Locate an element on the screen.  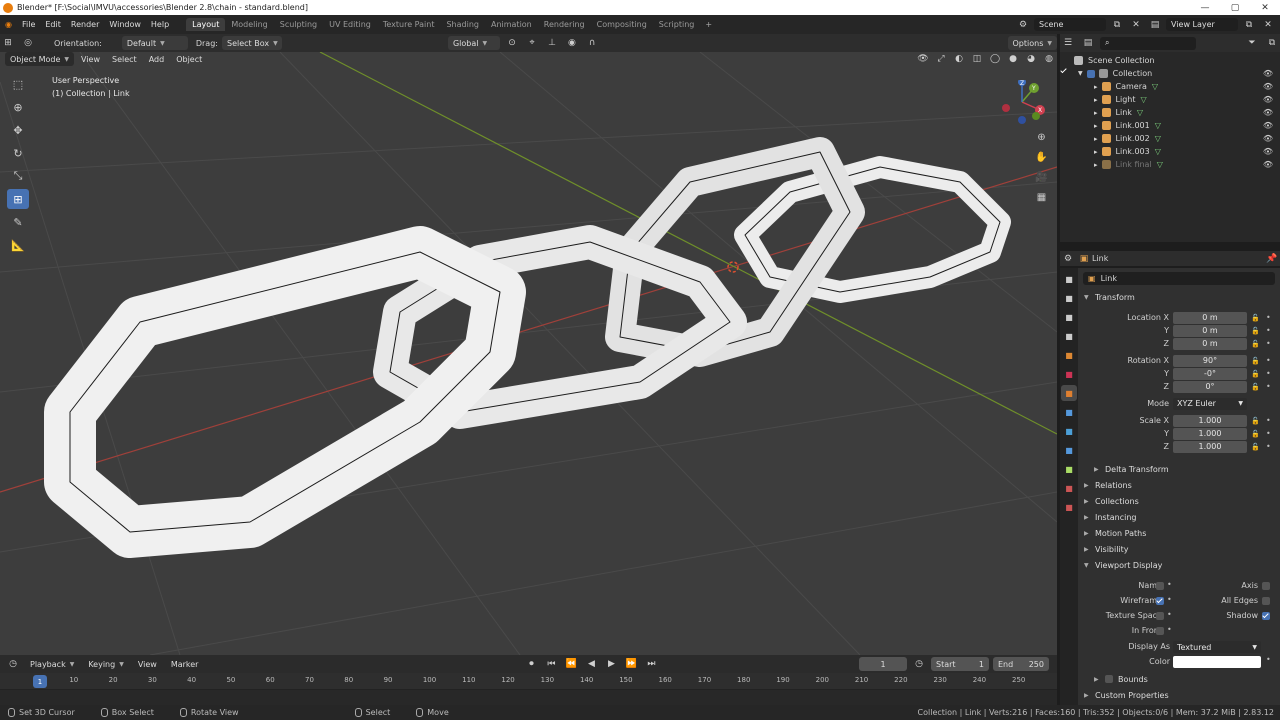
orientation-dropdown: Default ▼ is located at coordinates (154, 43).